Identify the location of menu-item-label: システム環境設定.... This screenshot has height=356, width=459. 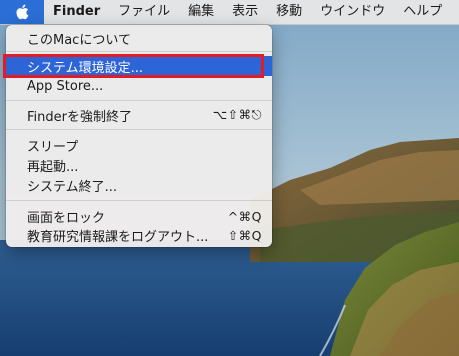
(85, 68).